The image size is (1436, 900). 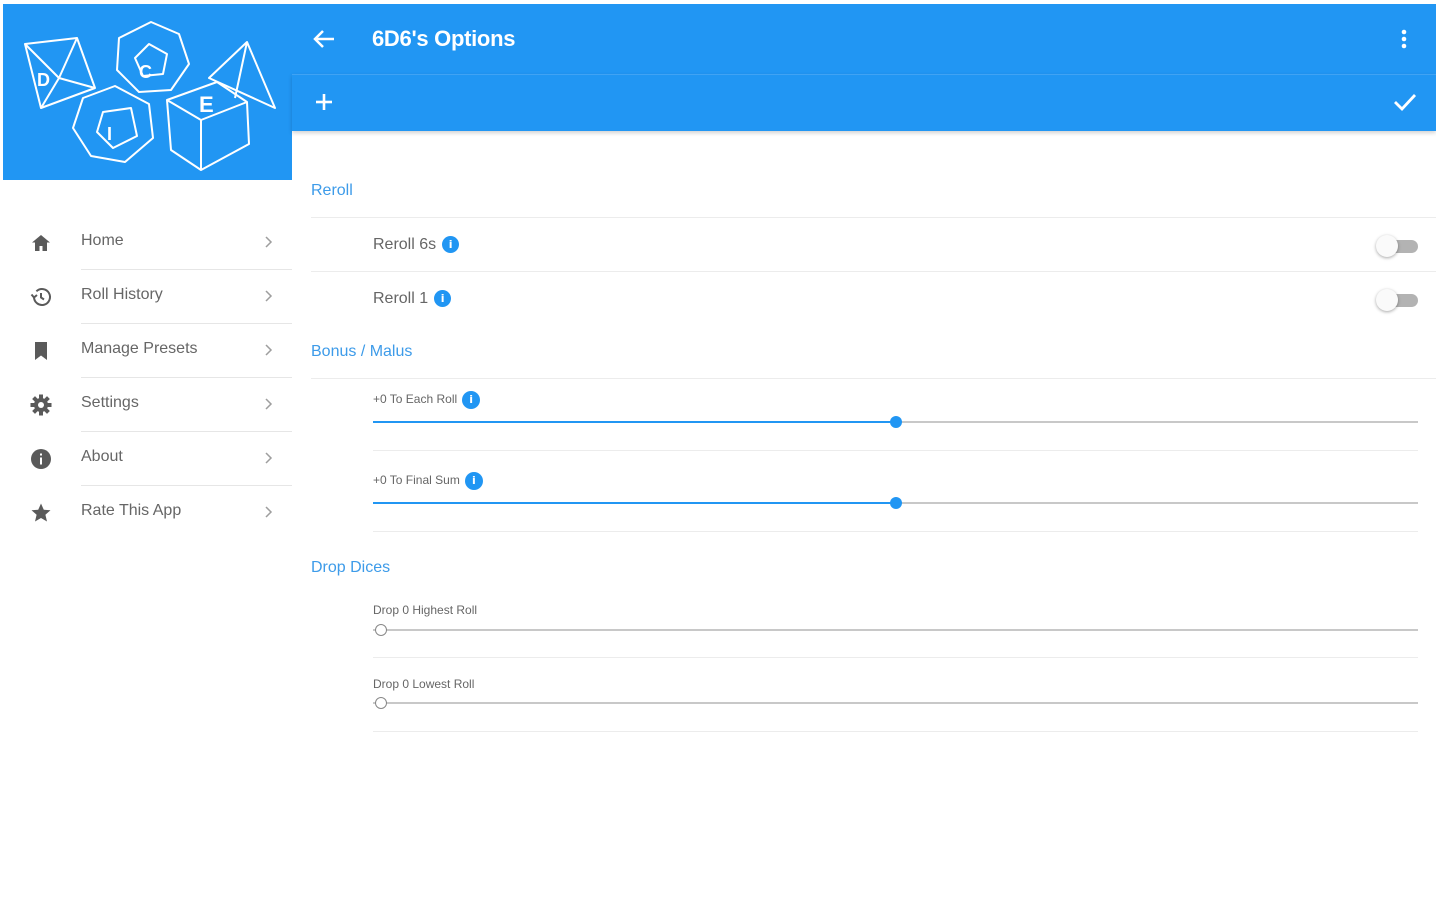 What do you see at coordinates (102, 240) in the screenshot?
I see `sidebar-item-label: Home` at bounding box center [102, 240].